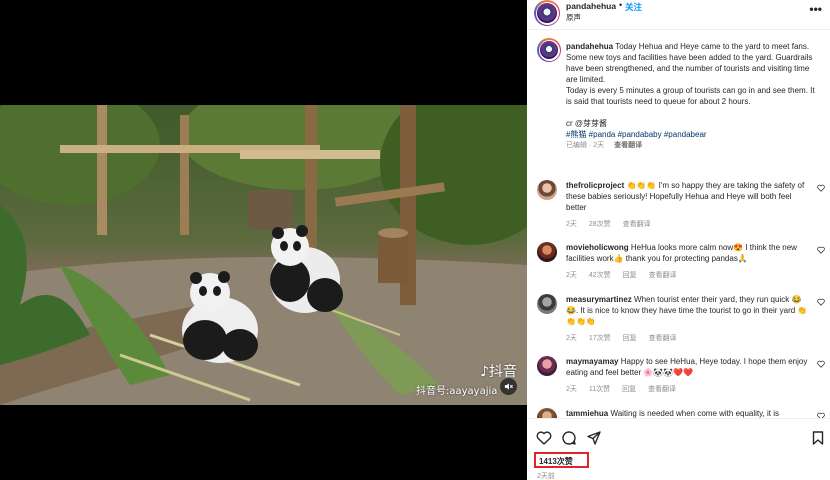  What do you see at coordinates (600, 275) in the screenshot?
I see `comment-likes: 42次赞` at bounding box center [600, 275].